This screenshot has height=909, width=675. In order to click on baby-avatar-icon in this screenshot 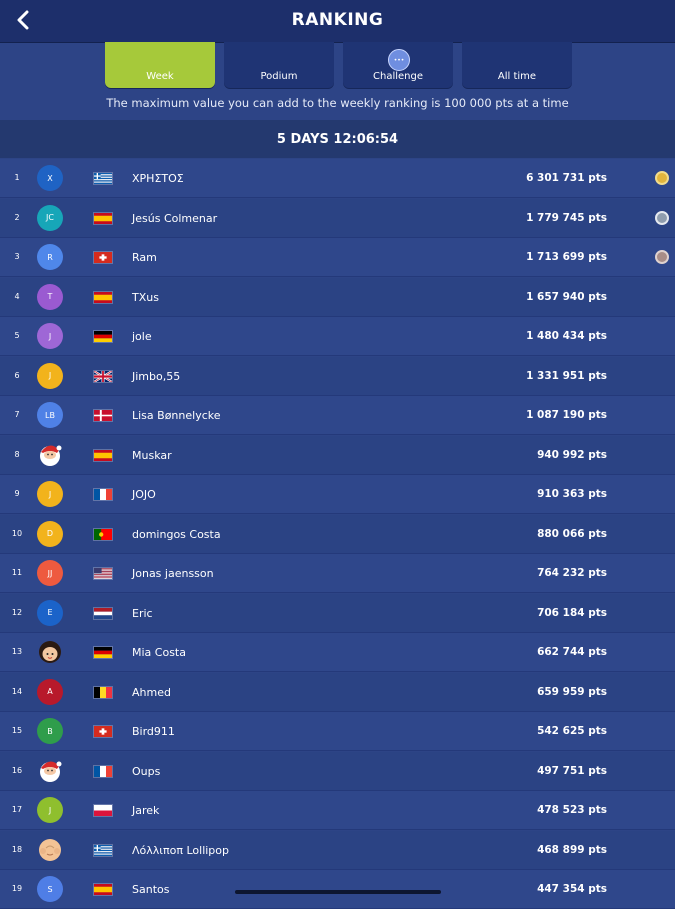, I will do `click(50, 850)`.